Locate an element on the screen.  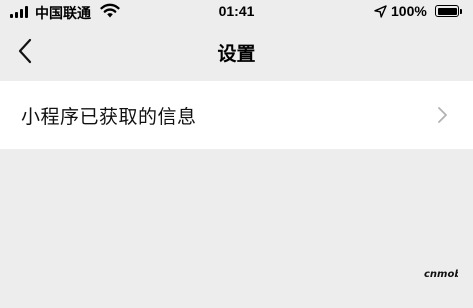
status-bar: 中国联通 01:41 100% is located at coordinates (236, 12).